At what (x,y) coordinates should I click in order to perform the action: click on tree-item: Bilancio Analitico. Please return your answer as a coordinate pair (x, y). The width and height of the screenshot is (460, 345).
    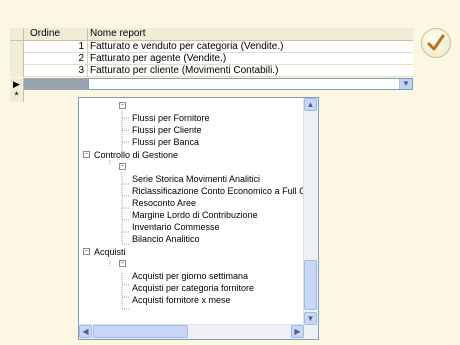
    Looking at the image, I should click on (166, 239).